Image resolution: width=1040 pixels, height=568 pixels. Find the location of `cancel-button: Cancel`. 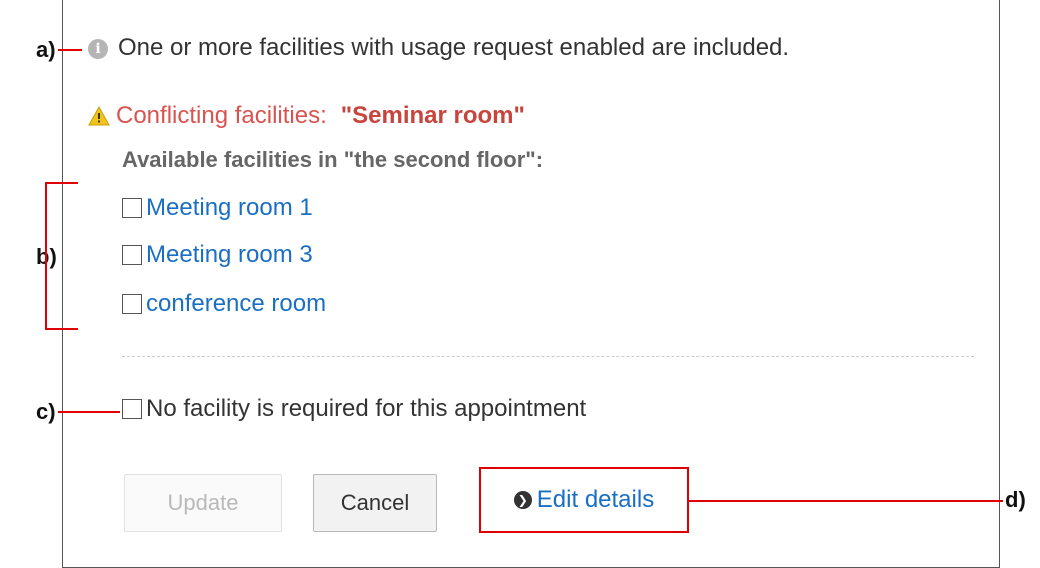

cancel-button: Cancel is located at coordinates (375, 503).